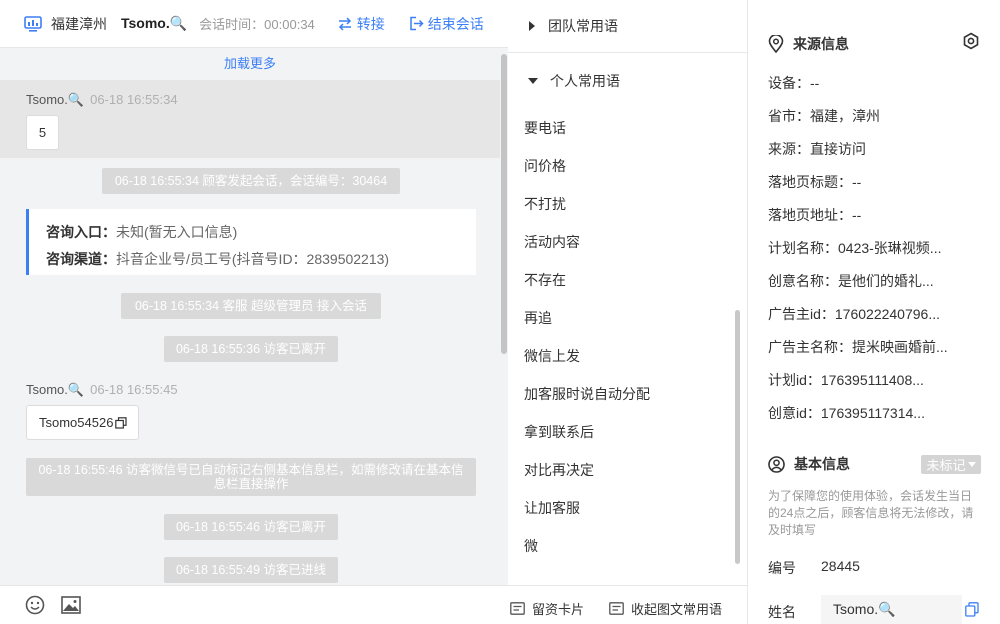 The width and height of the screenshot is (1000, 624). I want to click on source-device: 设备：--, so click(794, 83).